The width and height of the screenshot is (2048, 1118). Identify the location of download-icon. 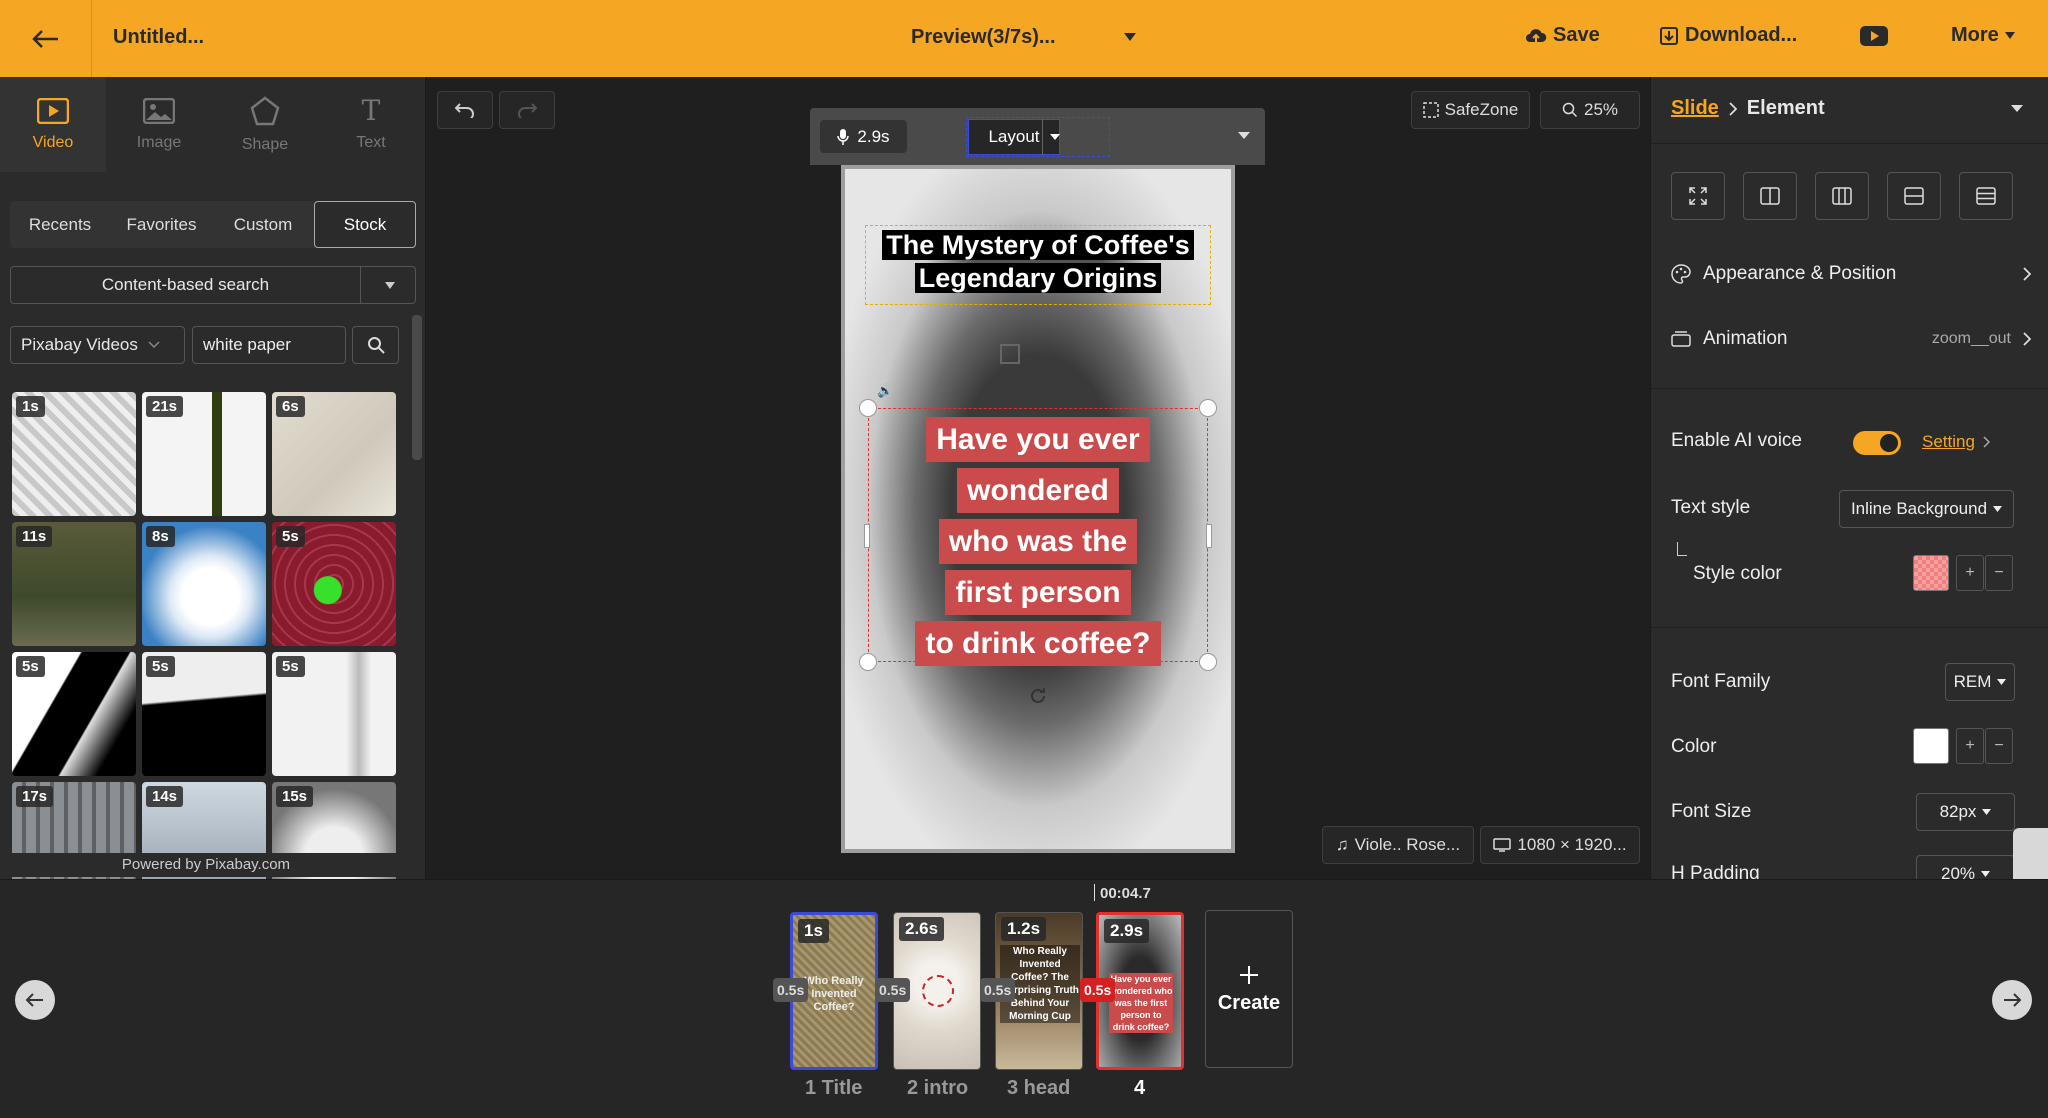
(1669, 35).